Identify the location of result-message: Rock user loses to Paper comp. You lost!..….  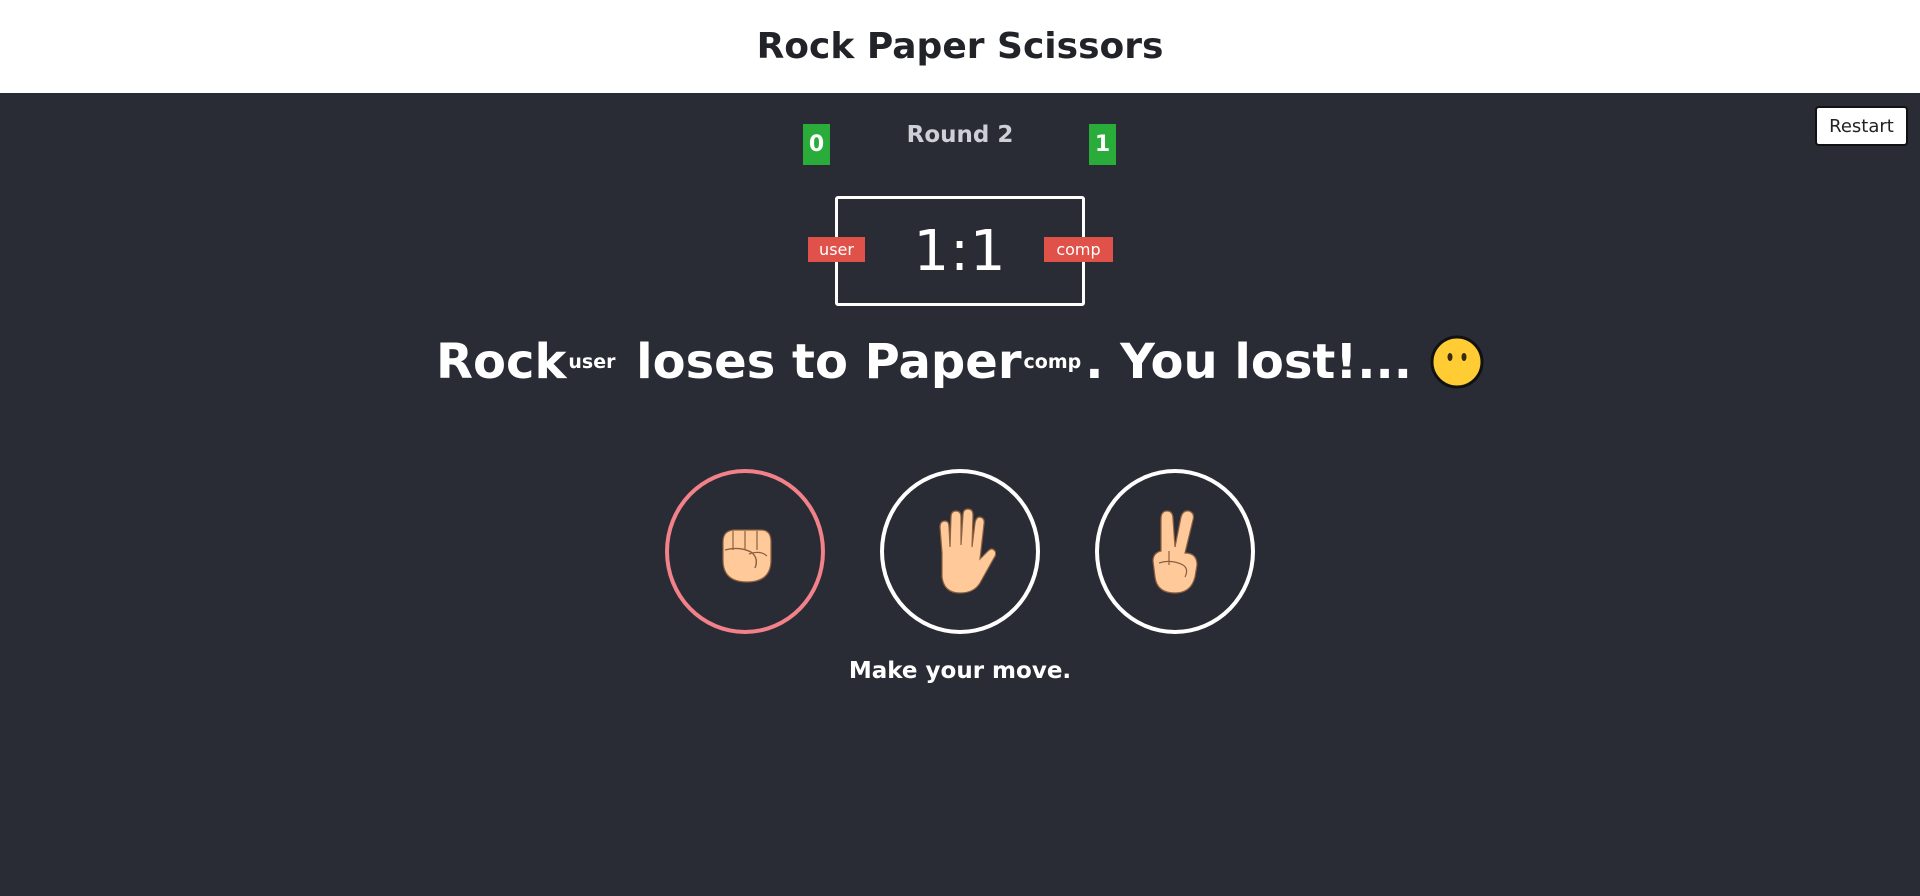
(960, 362).